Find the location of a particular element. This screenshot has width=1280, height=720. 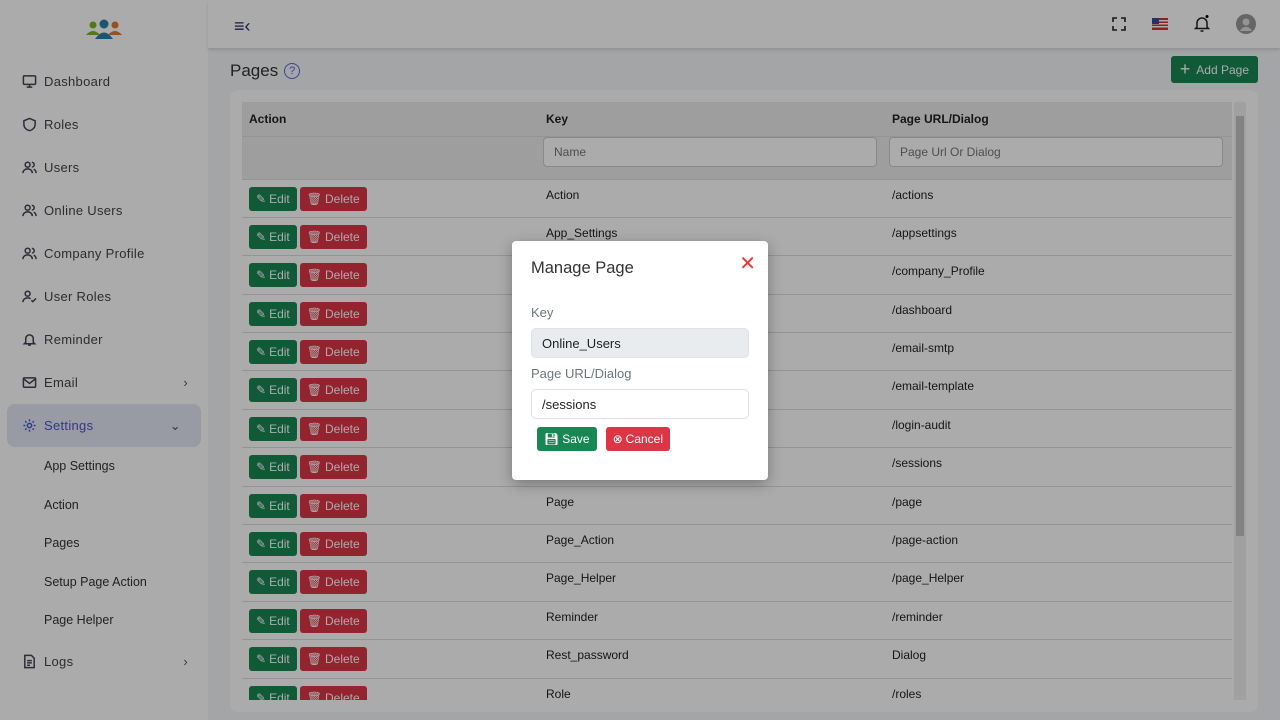

key-field: Online_Users is located at coordinates (640, 343).